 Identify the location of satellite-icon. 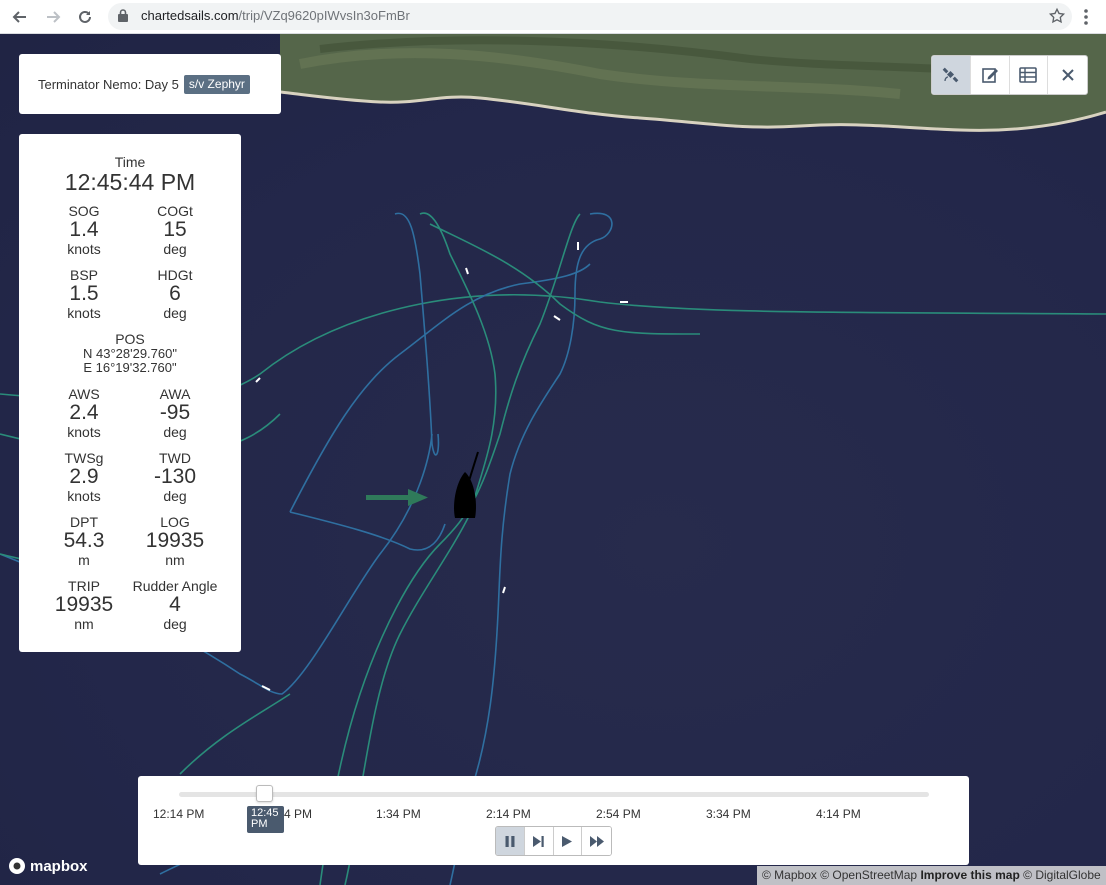
(950, 75).